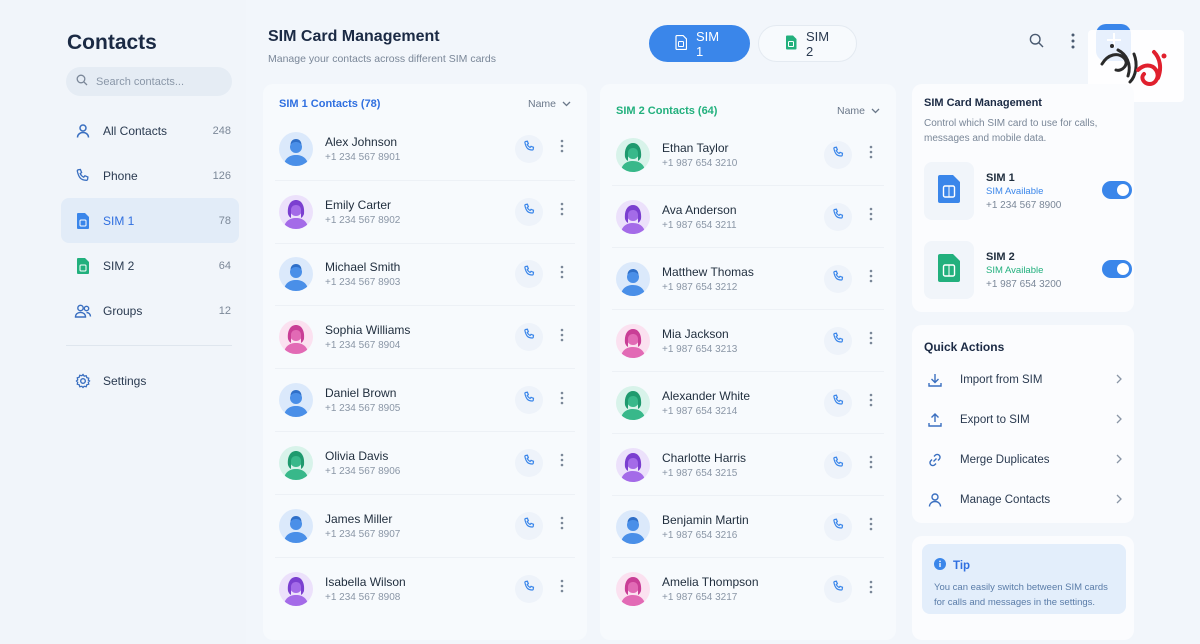 The image size is (1200, 644). What do you see at coordinates (363, 157) in the screenshot?
I see `contact-phone: +1 234 567 8901` at bounding box center [363, 157].